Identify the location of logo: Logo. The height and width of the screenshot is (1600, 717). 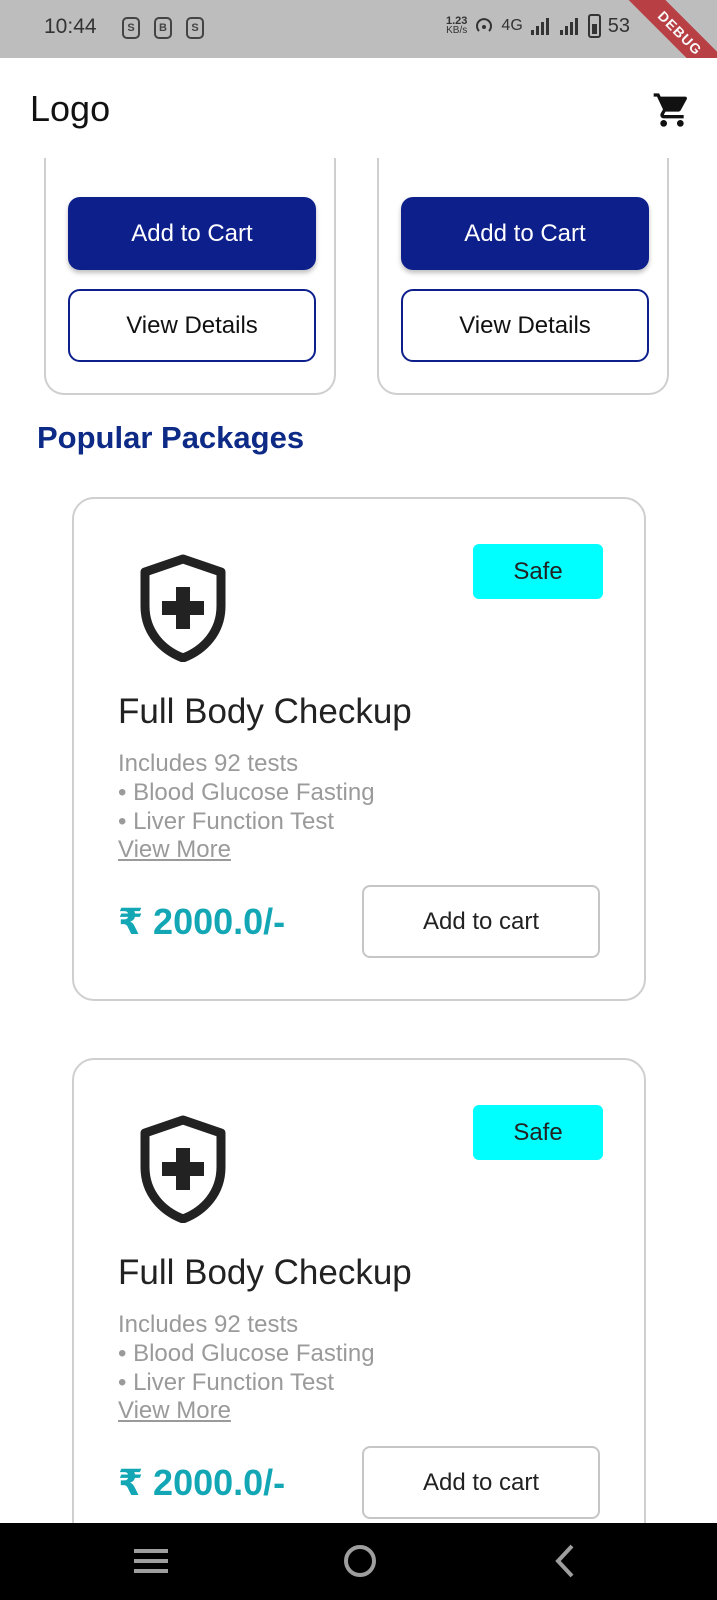
(70, 108).